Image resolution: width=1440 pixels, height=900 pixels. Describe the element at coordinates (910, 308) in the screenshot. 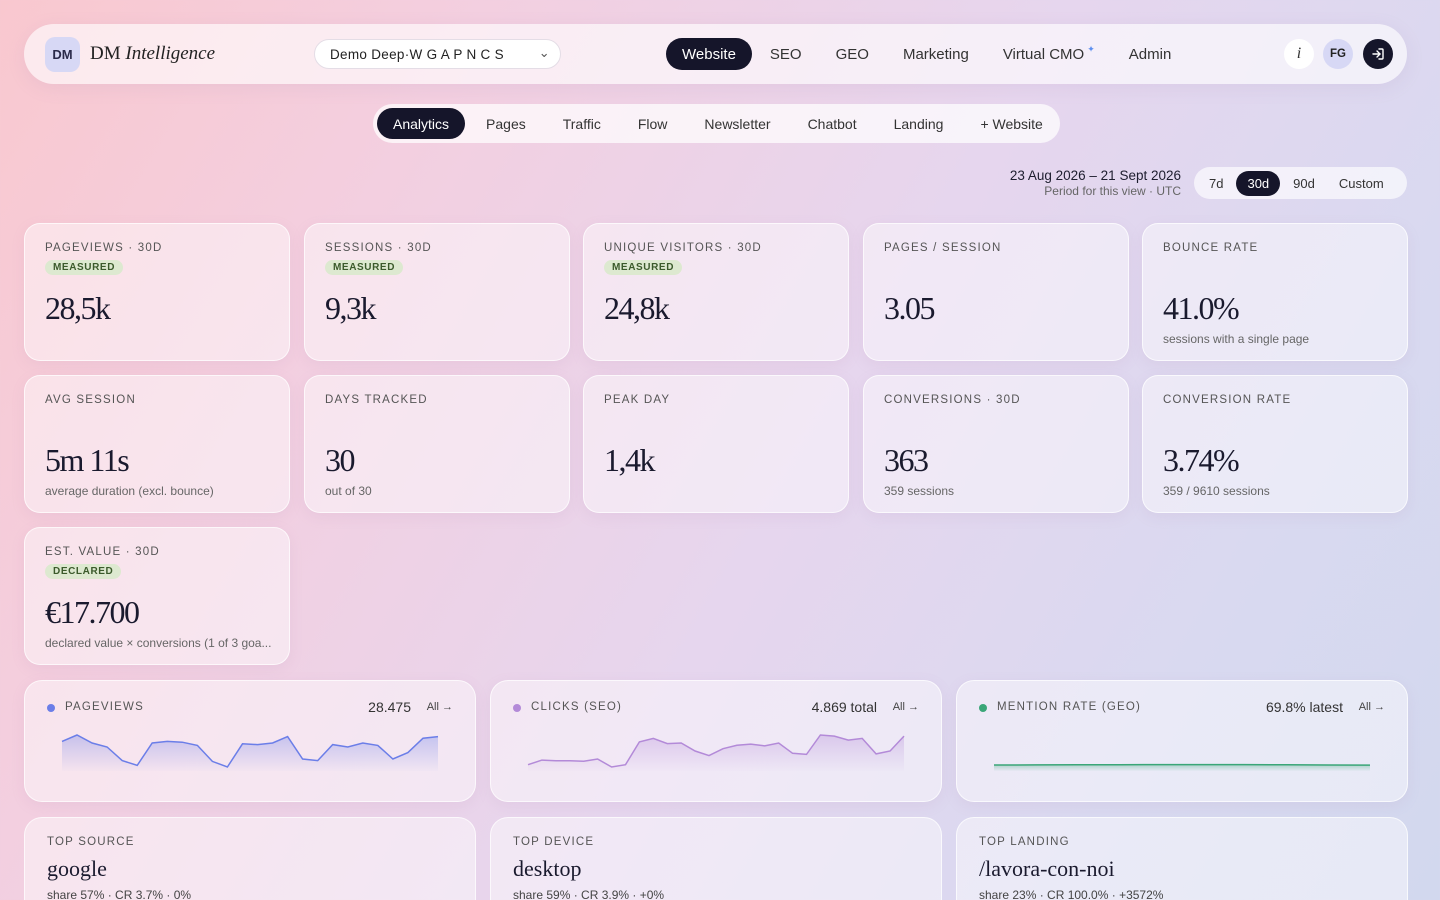

I see `kpi-value: 3.05` at that location.